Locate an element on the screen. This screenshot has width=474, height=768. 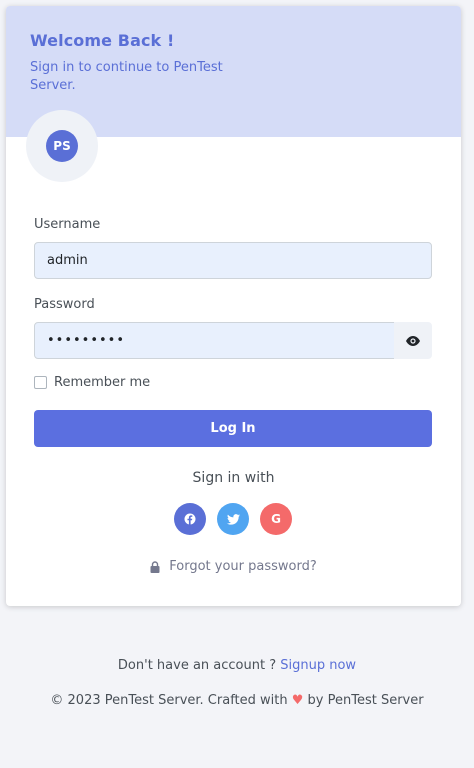
remember-label: Remember me is located at coordinates (102, 382).